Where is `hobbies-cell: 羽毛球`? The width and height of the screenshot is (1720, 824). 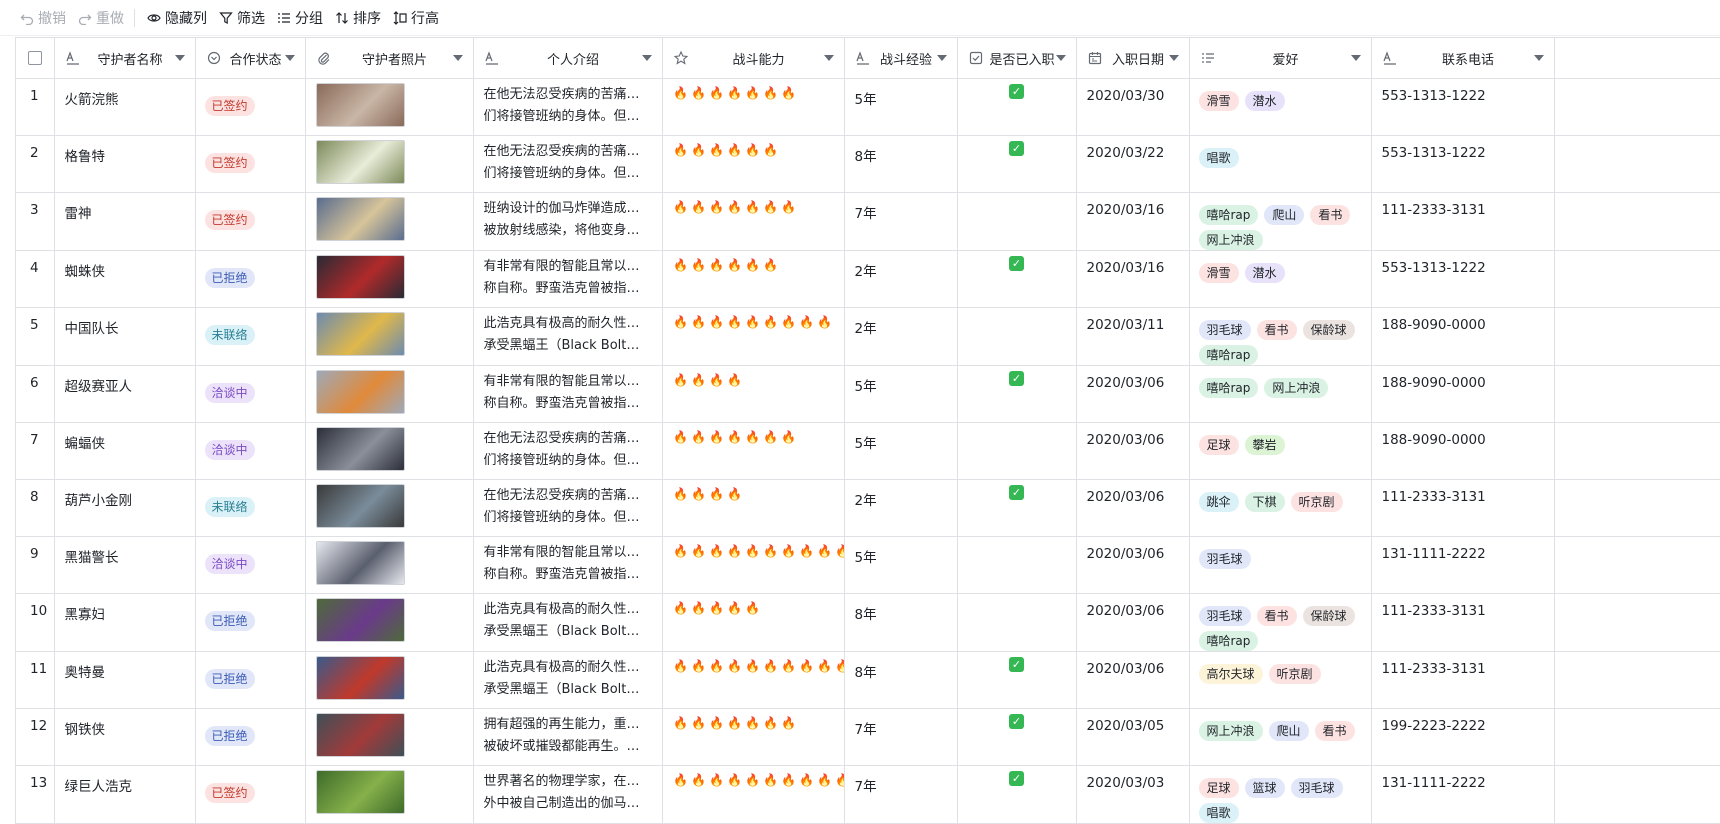
hobbies-cell: 羽毛球 is located at coordinates (1280, 565).